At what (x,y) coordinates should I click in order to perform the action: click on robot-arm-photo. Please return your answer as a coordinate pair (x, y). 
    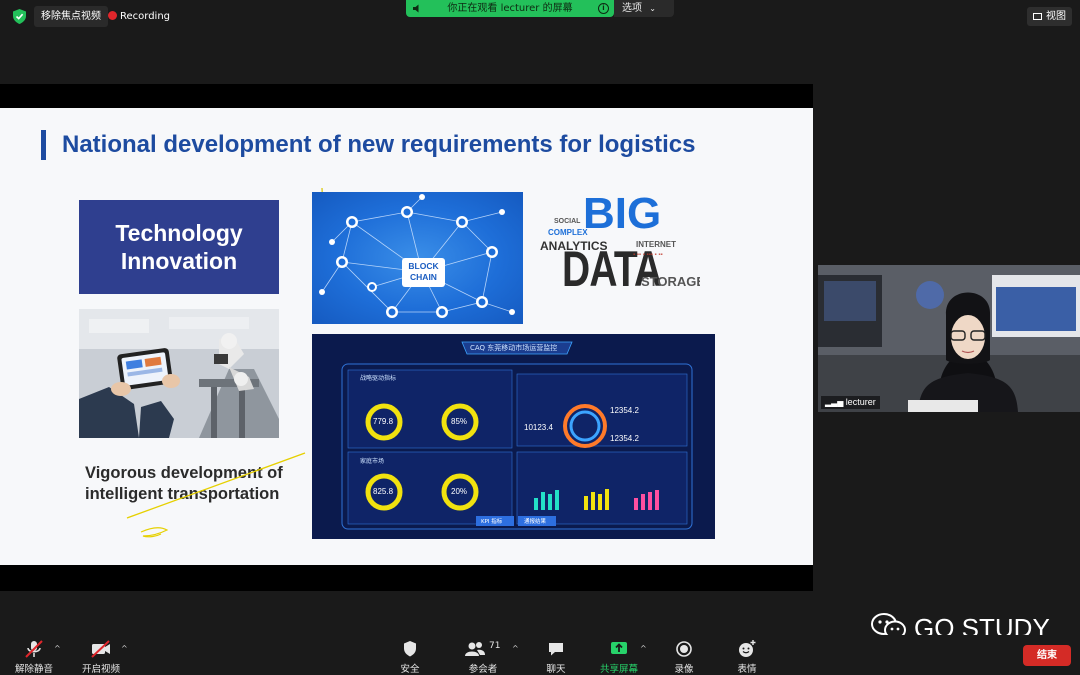
    Looking at the image, I should click on (179, 373).